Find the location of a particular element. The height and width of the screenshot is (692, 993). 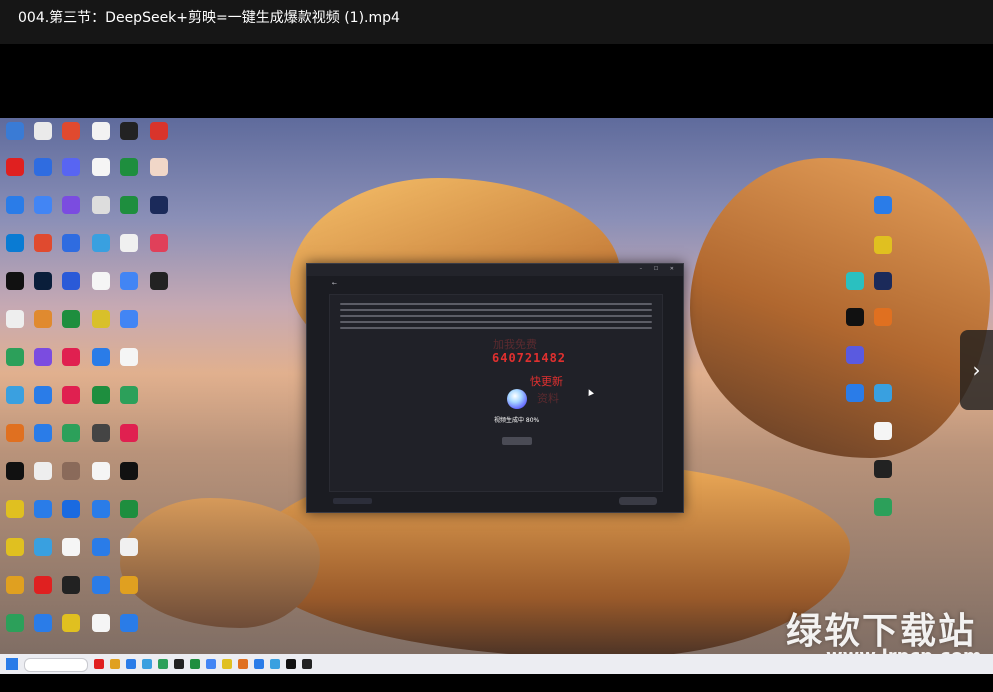

taskbar-search-box is located at coordinates (56, 665).